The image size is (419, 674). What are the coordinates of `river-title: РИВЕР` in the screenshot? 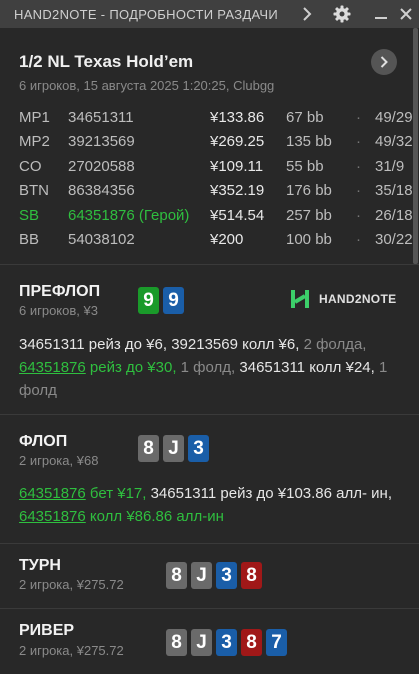 It's located at (47, 630).